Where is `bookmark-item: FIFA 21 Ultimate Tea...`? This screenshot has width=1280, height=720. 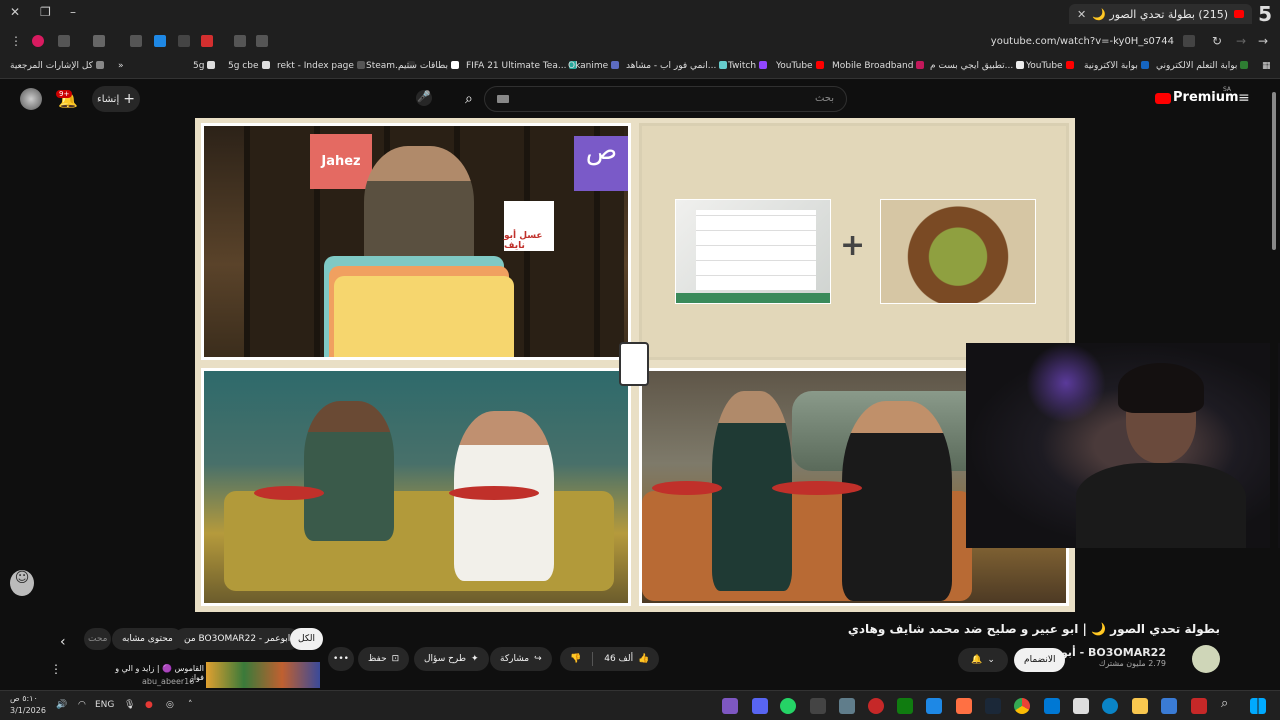 bookmark-item: FIFA 21 Ultimate Tea... is located at coordinates (523, 66).